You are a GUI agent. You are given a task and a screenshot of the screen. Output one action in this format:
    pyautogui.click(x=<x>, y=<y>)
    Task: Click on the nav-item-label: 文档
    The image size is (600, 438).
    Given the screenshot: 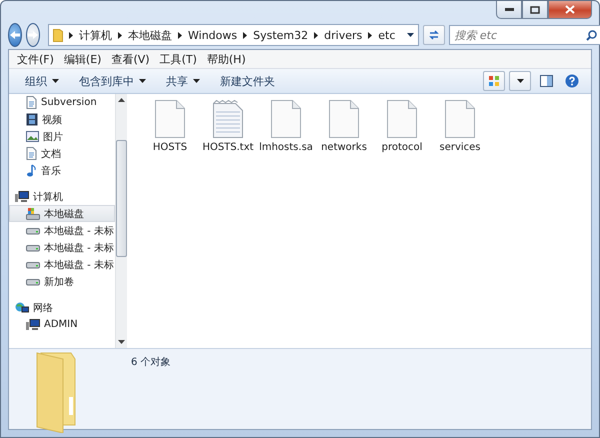 What is the action you would take?
    pyautogui.click(x=51, y=154)
    